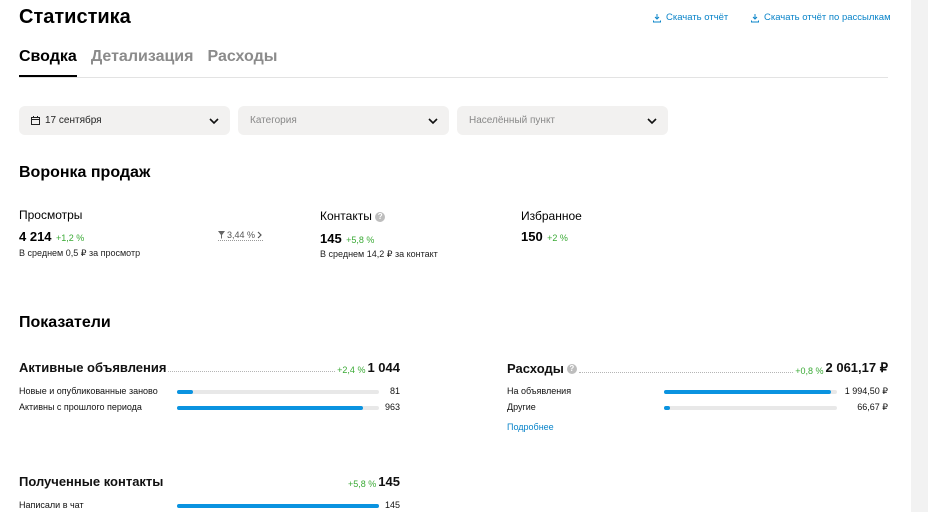 The width and height of the screenshot is (928, 512). Describe the element at coordinates (389, 481) in the screenshot. I see `received-contacts-value: 145` at that location.